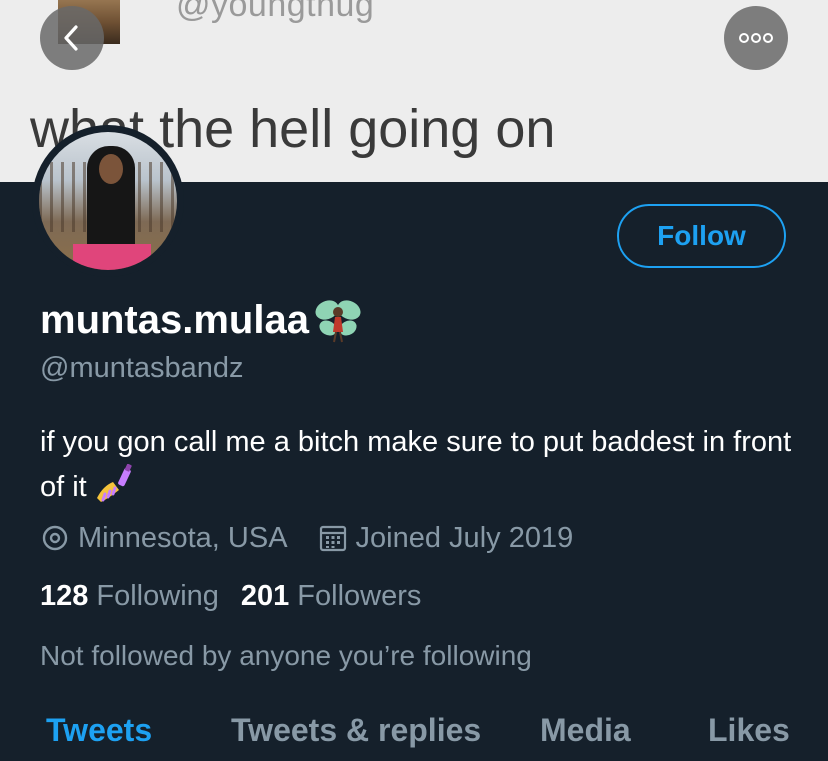 This screenshot has width=828, height=761. Describe the element at coordinates (114, 483) in the screenshot. I see `nail-polish-emoji-icon` at that location.